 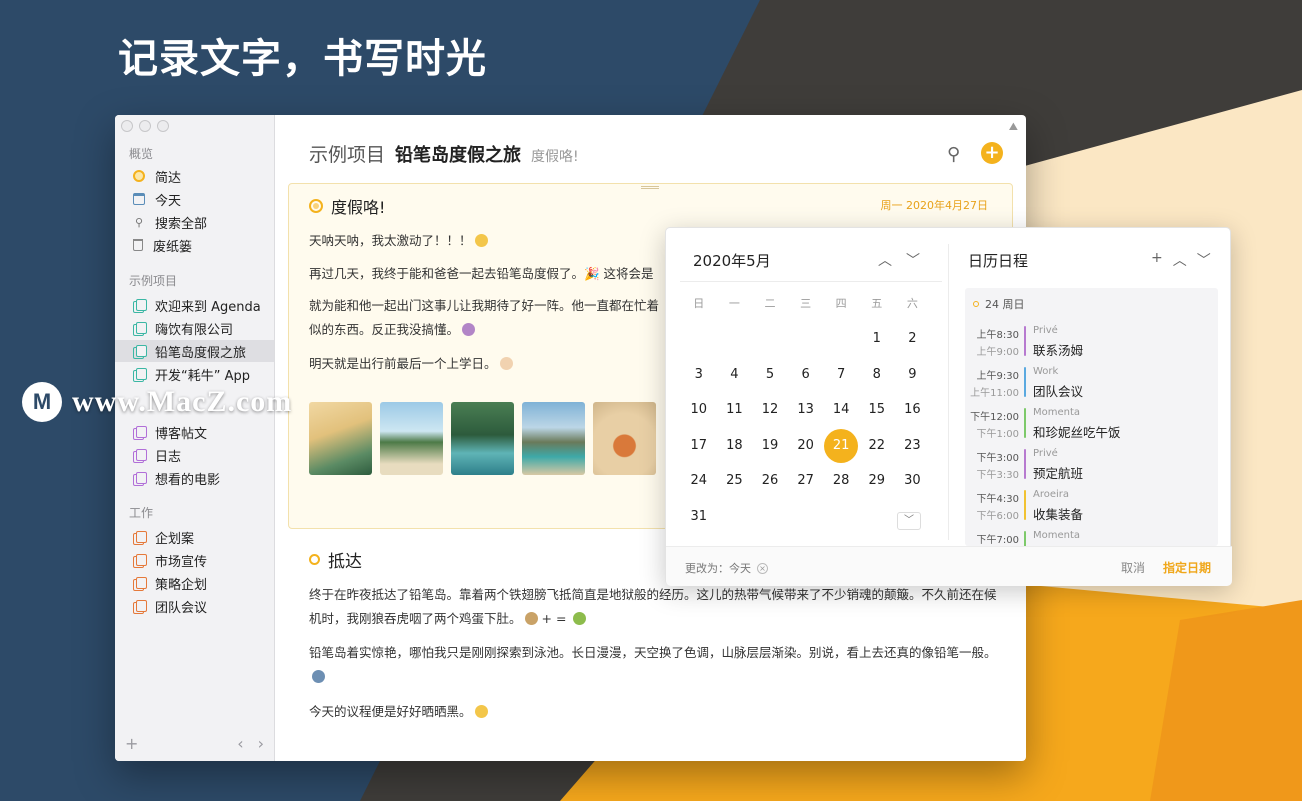 What do you see at coordinates (1091, 466) in the screenshot?
I see `event-row: 下午3:00 下午3:30 Privé 预定航班` at bounding box center [1091, 466].